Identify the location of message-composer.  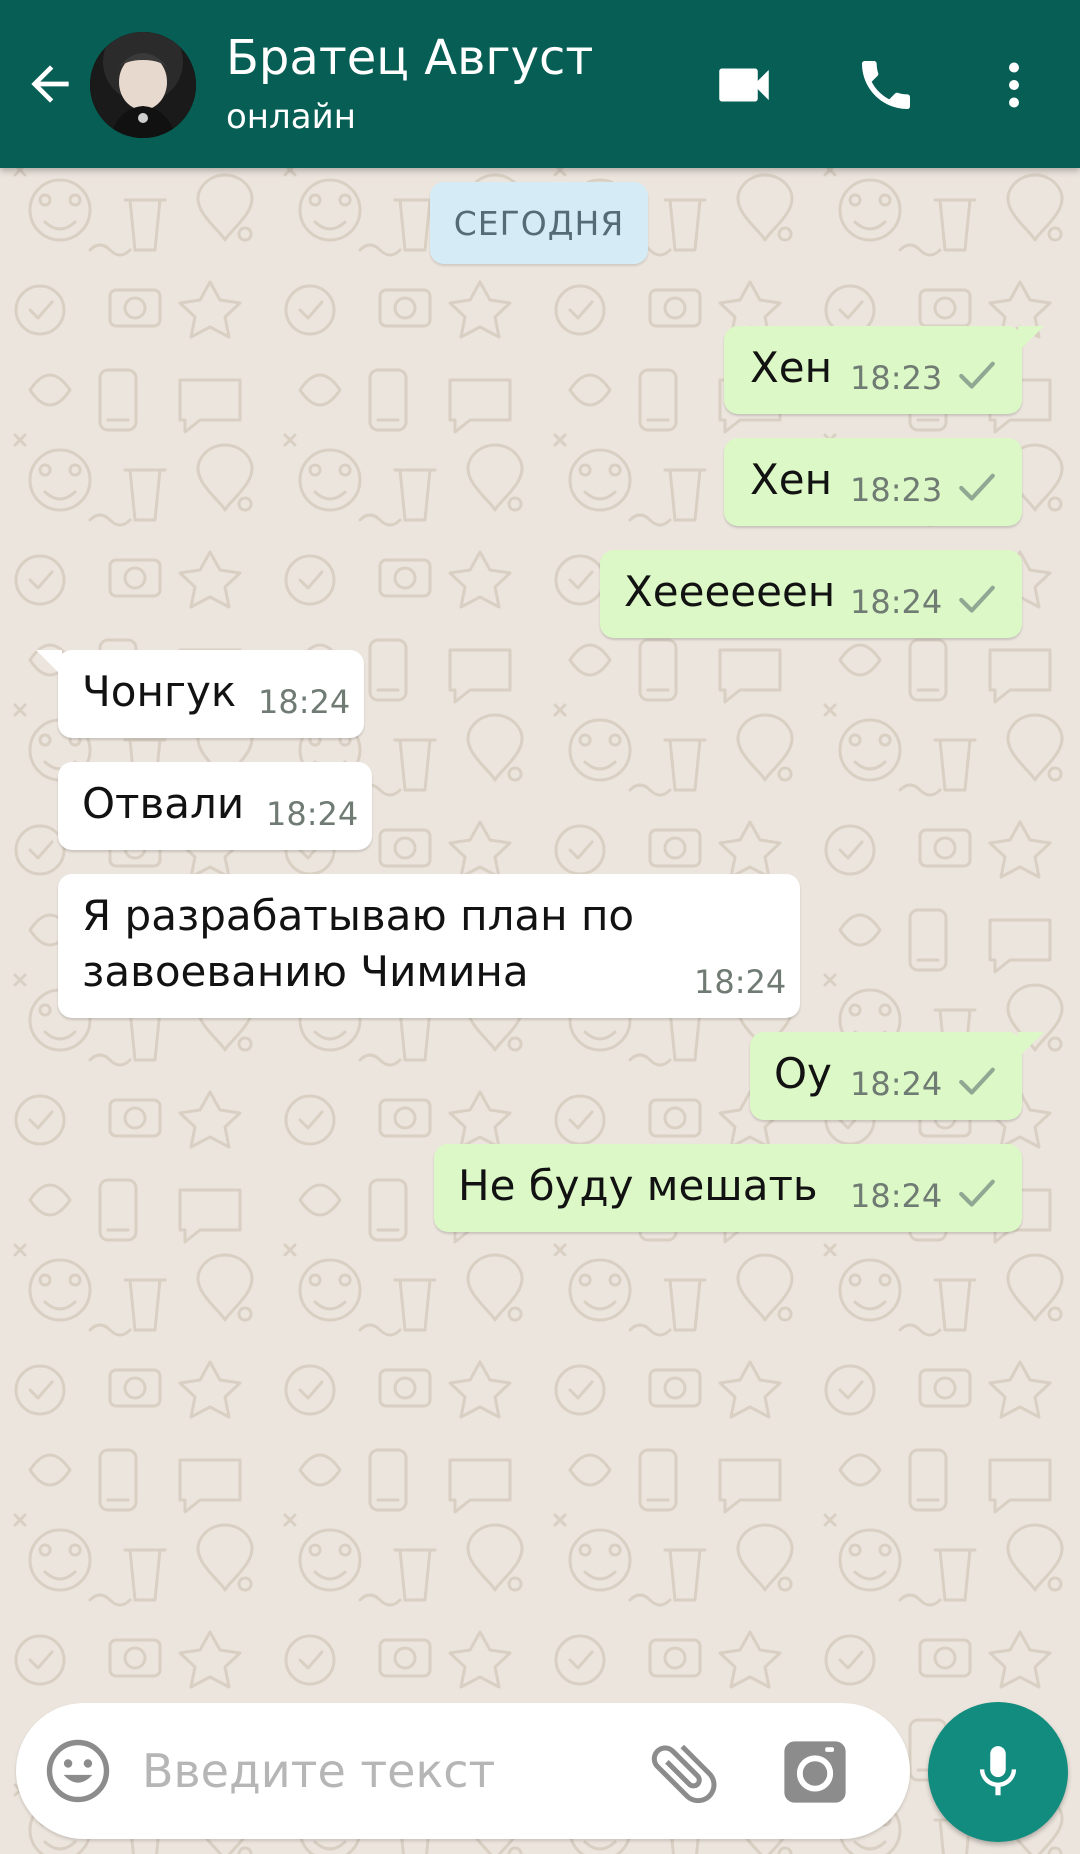
(463, 1771).